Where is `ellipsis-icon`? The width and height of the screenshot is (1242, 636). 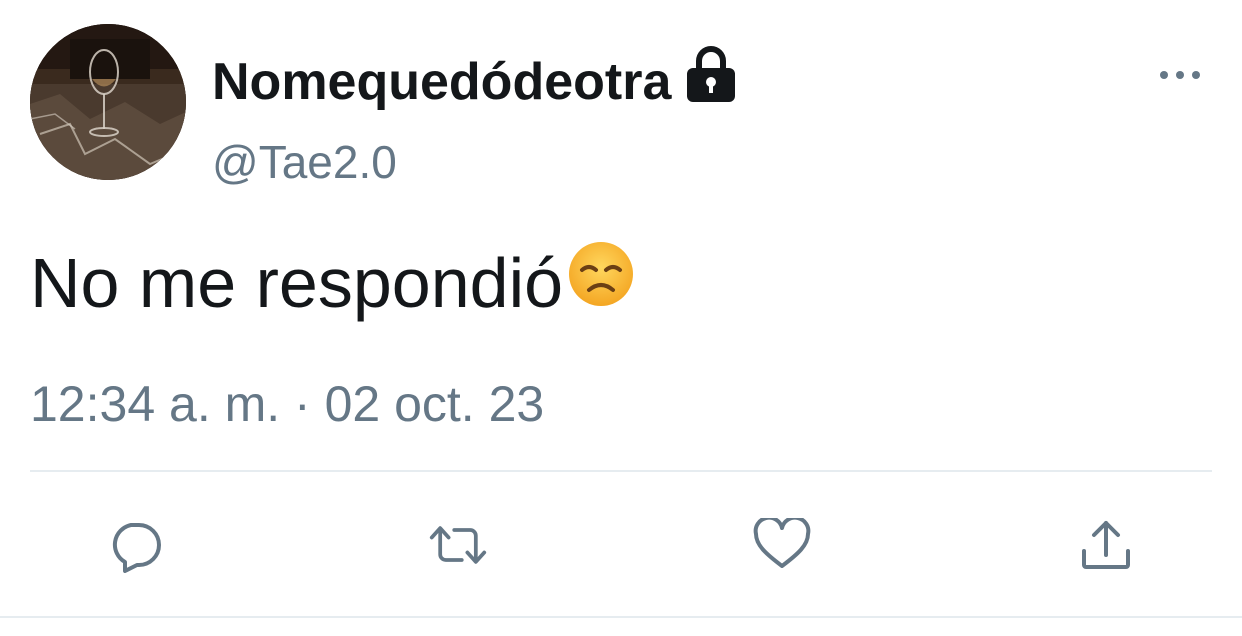
ellipsis-icon is located at coordinates (1180, 75).